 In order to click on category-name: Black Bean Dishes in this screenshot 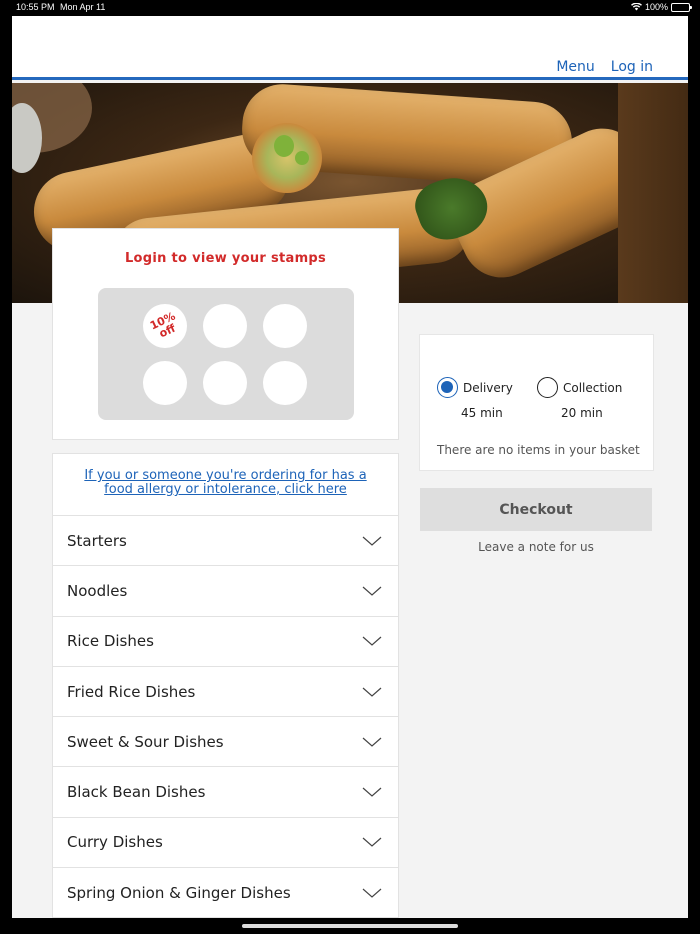, I will do `click(136, 792)`.